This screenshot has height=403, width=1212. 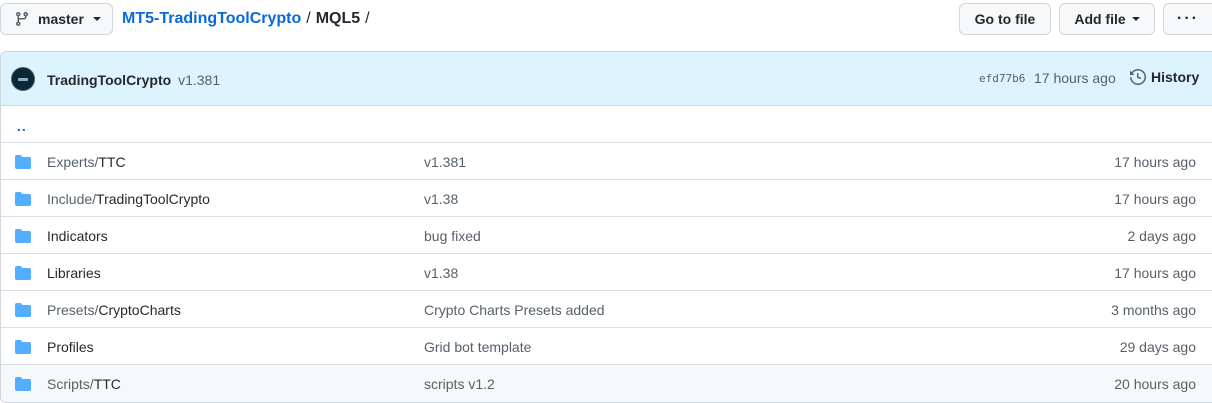 What do you see at coordinates (459, 384) in the screenshot?
I see `commit-message-link: scripts v1.2` at bounding box center [459, 384].